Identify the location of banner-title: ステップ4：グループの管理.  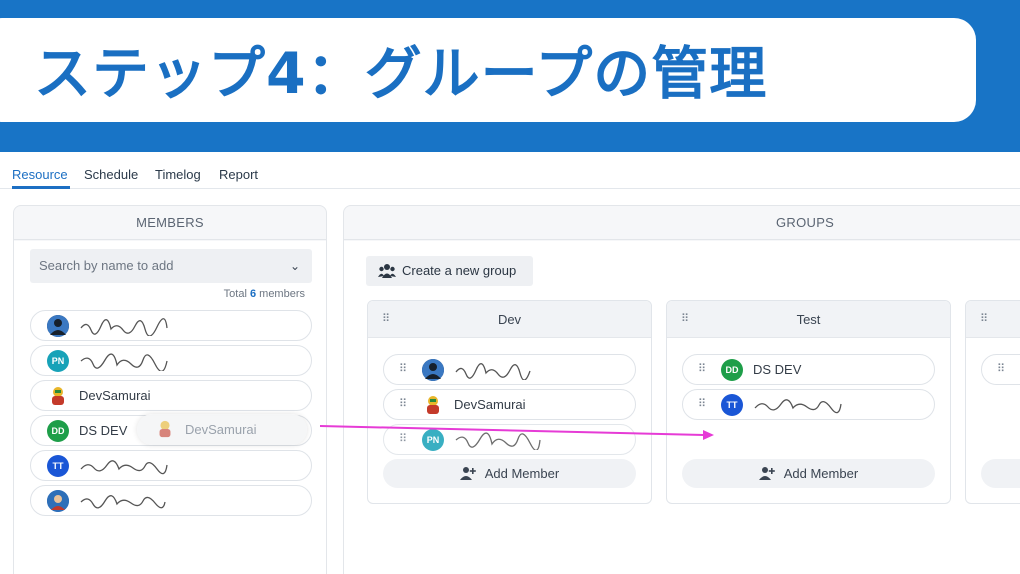
(401, 74).